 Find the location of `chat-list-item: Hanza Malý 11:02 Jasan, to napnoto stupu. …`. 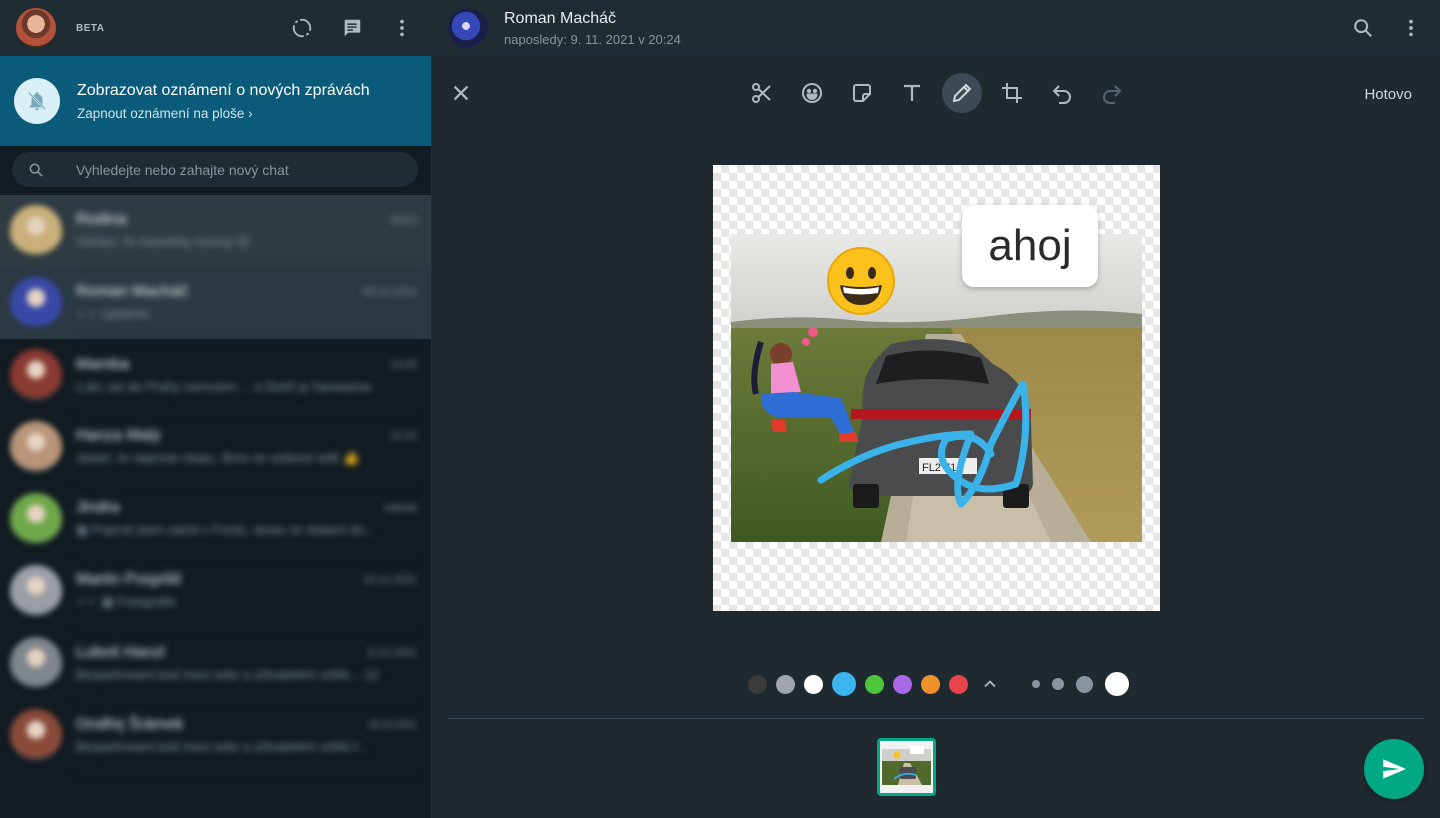

chat-list-item: Hanza Malý 11:02 Jasan, to napnoto stupu. … is located at coordinates (215, 447).